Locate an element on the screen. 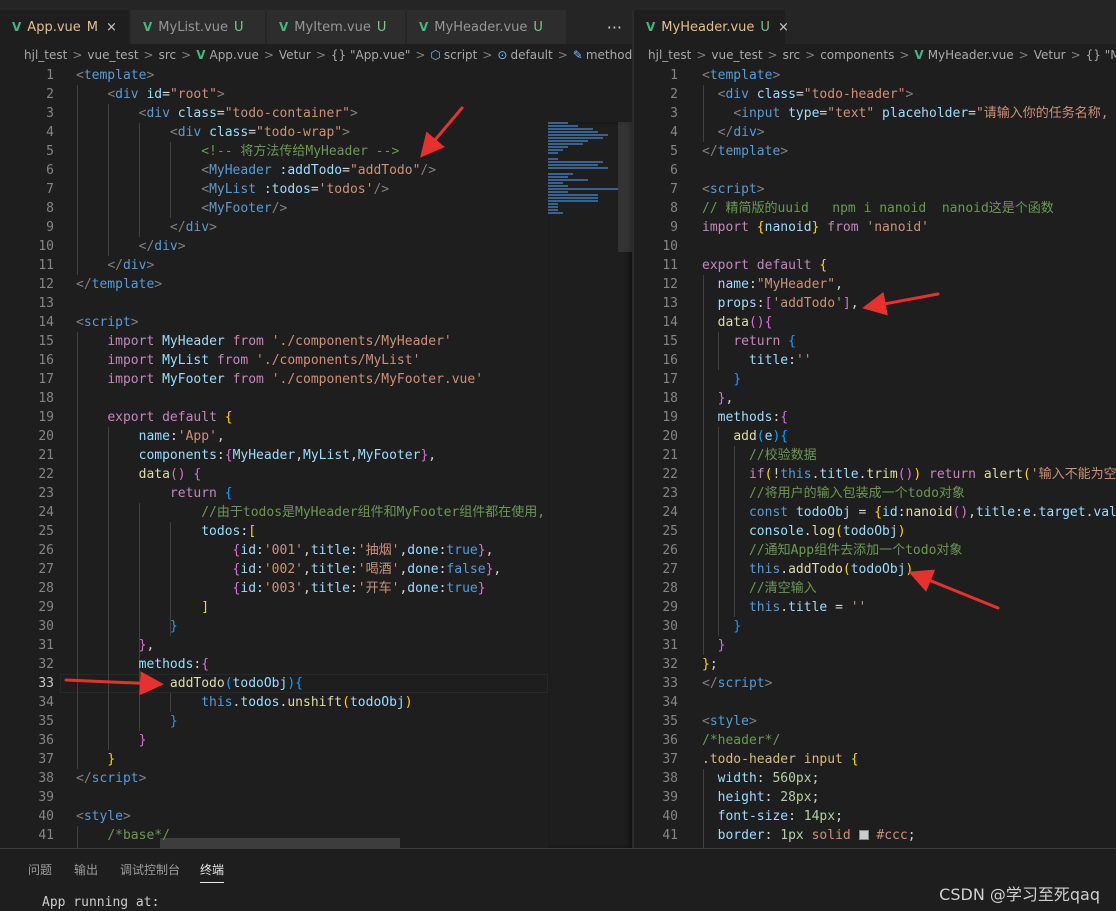 Image resolution: width=1116 pixels, height=911 pixels. arrow-to-myheader-comment is located at coordinates (442, 132).